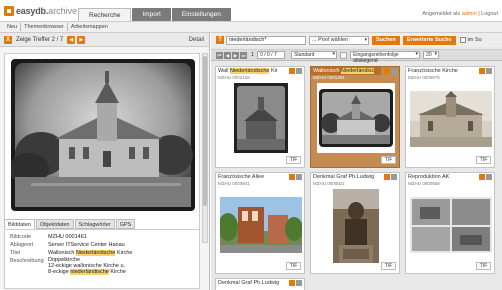 The width and height of the screenshot is (502, 290). Describe the element at coordinates (474, 40) in the screenshot. I see `search-within-label: im Su` at that location.